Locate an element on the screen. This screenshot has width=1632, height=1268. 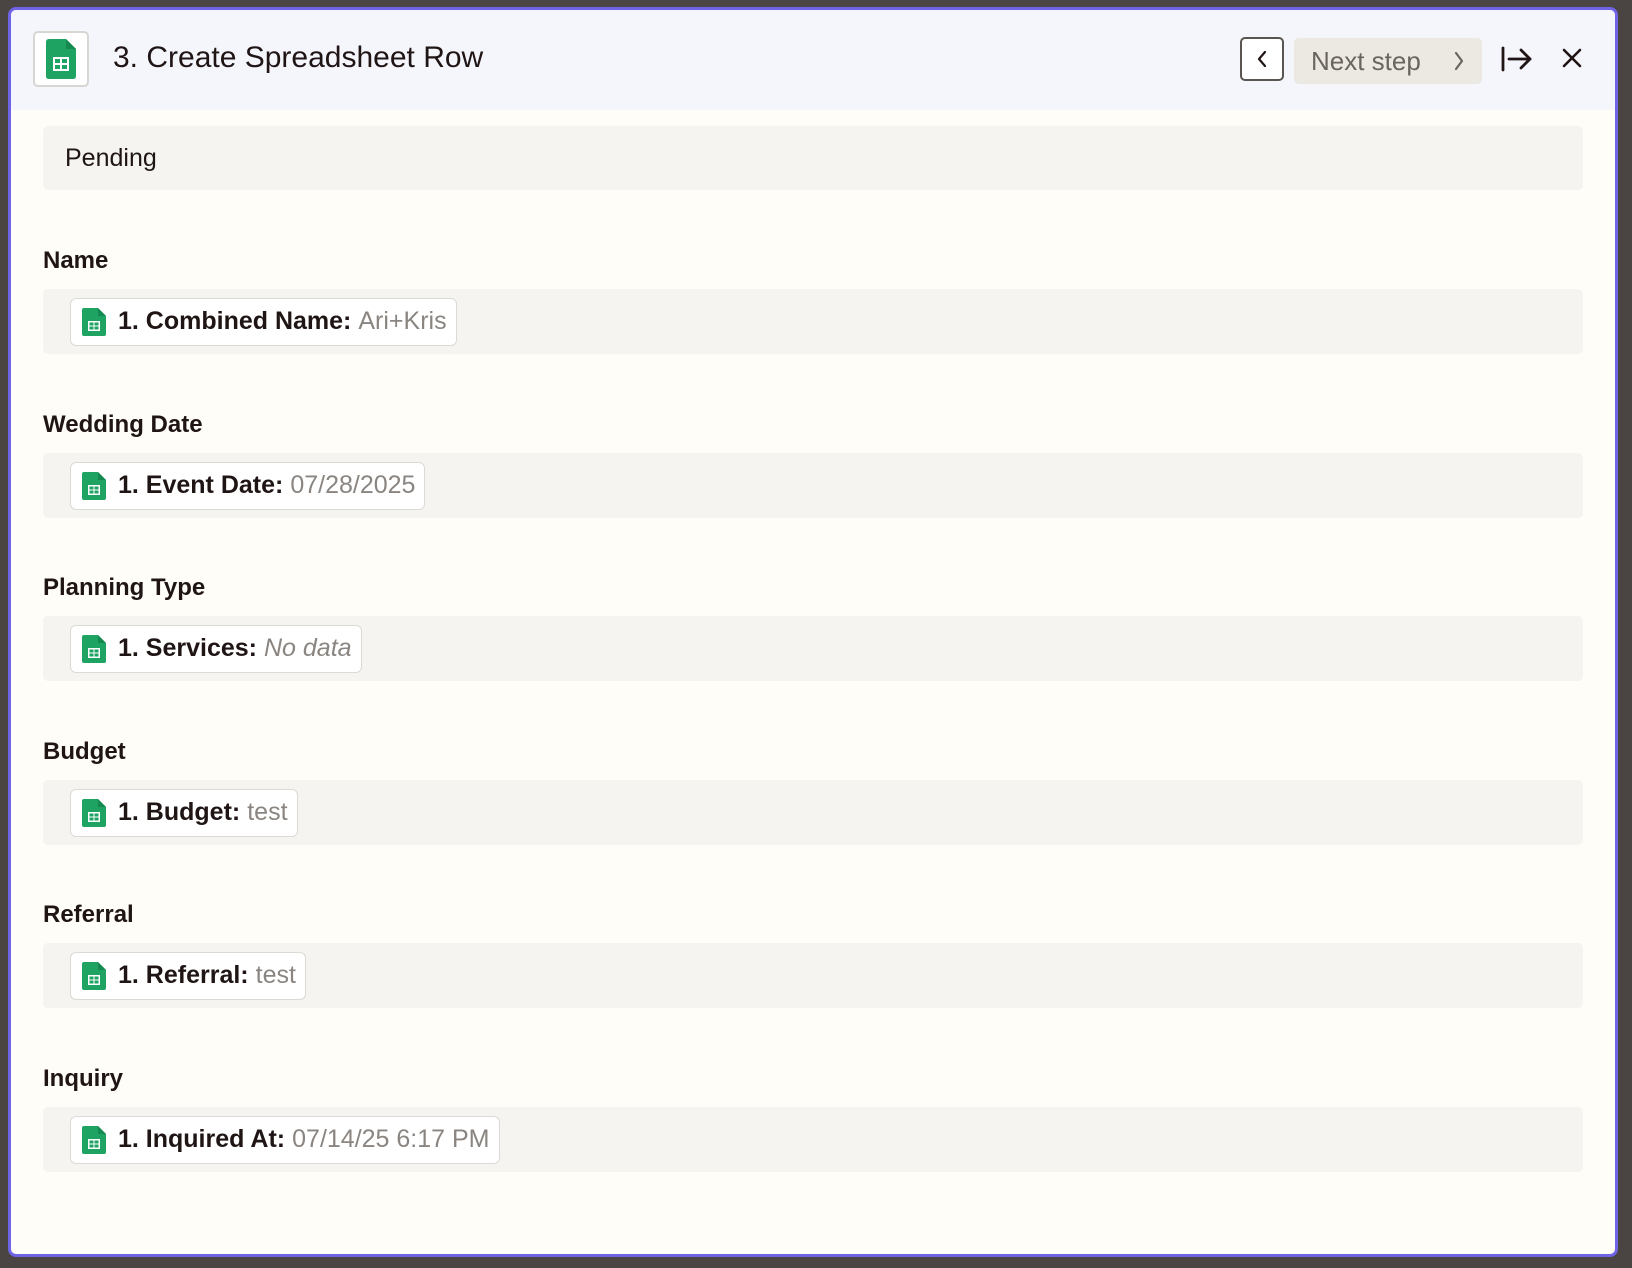
field-row: Name 1. Combined Name: Ari+Kris is located at coordinates (813, 300).